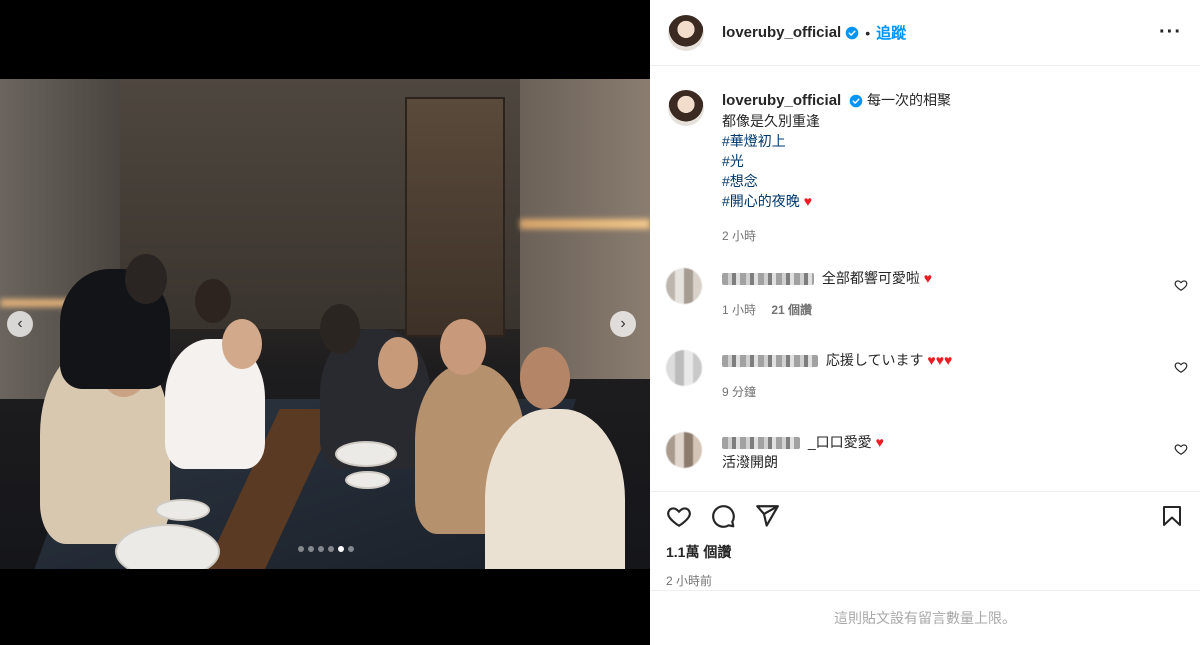  What do you see at coordinates (908, 100) in the screenshot?
I see `caption-line-1: 每一次的相聚` at bounding box center [908, 100].